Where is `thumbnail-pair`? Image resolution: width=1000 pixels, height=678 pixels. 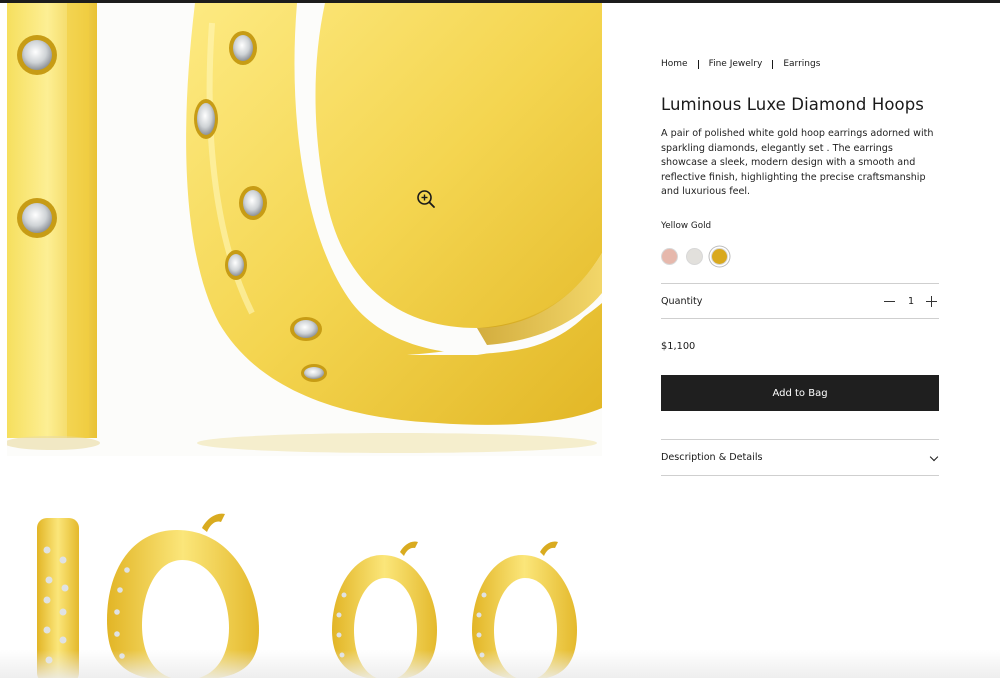 thumbnail-pair is located at coordinates (457, 589).